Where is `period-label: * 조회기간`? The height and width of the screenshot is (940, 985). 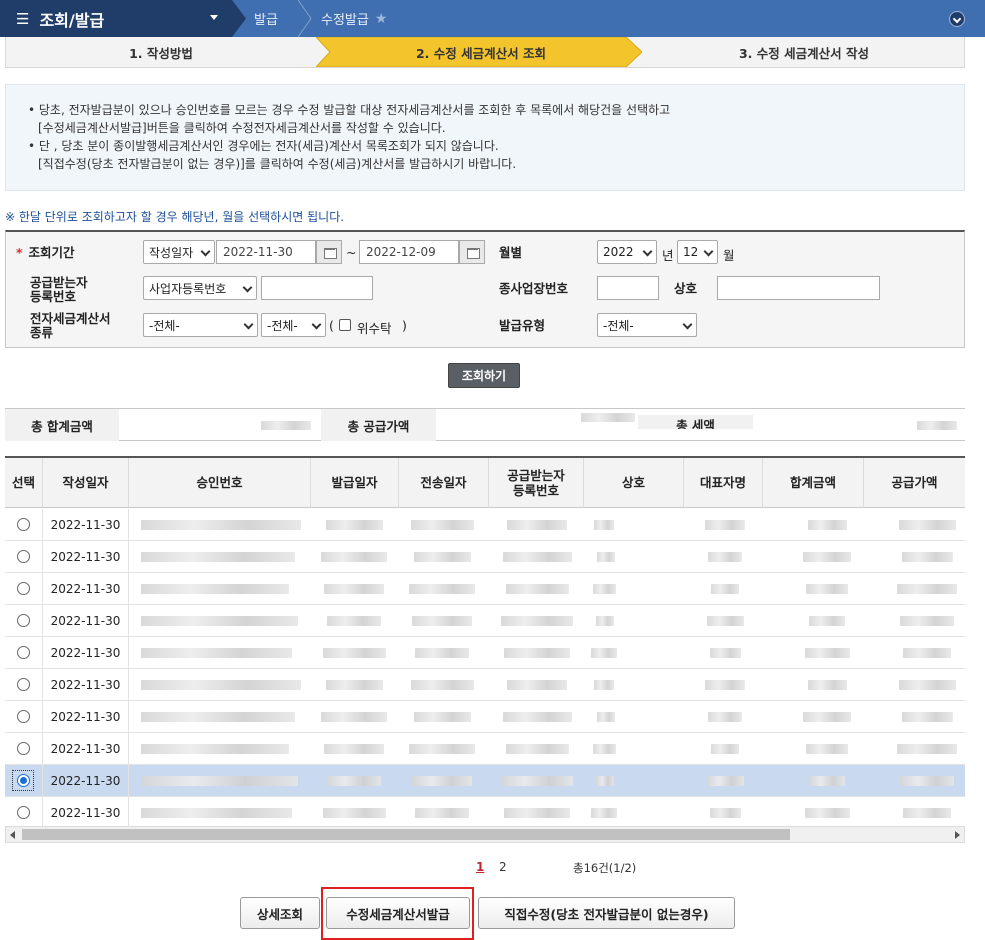
period-label: * 조회기간 is located at coordinates (45, 253).